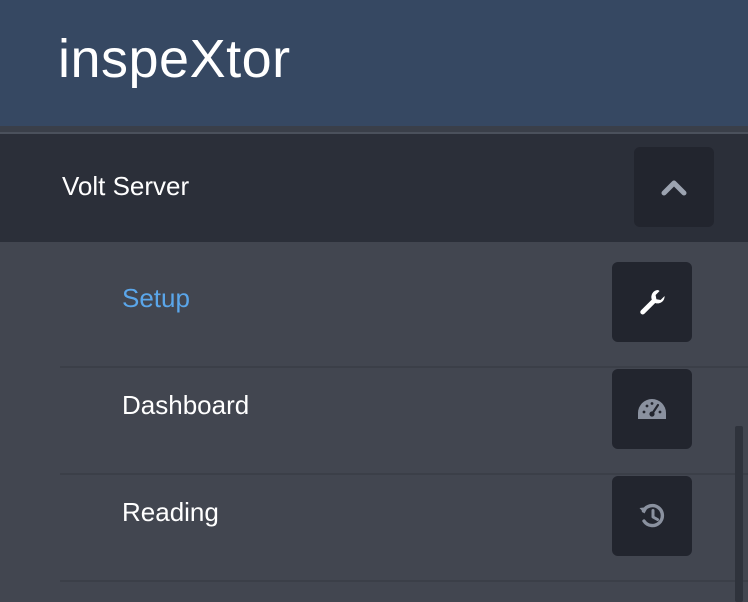  Describe the element at coordinates (404, 581) in the screenshot. I see `menu-divider` at that location.